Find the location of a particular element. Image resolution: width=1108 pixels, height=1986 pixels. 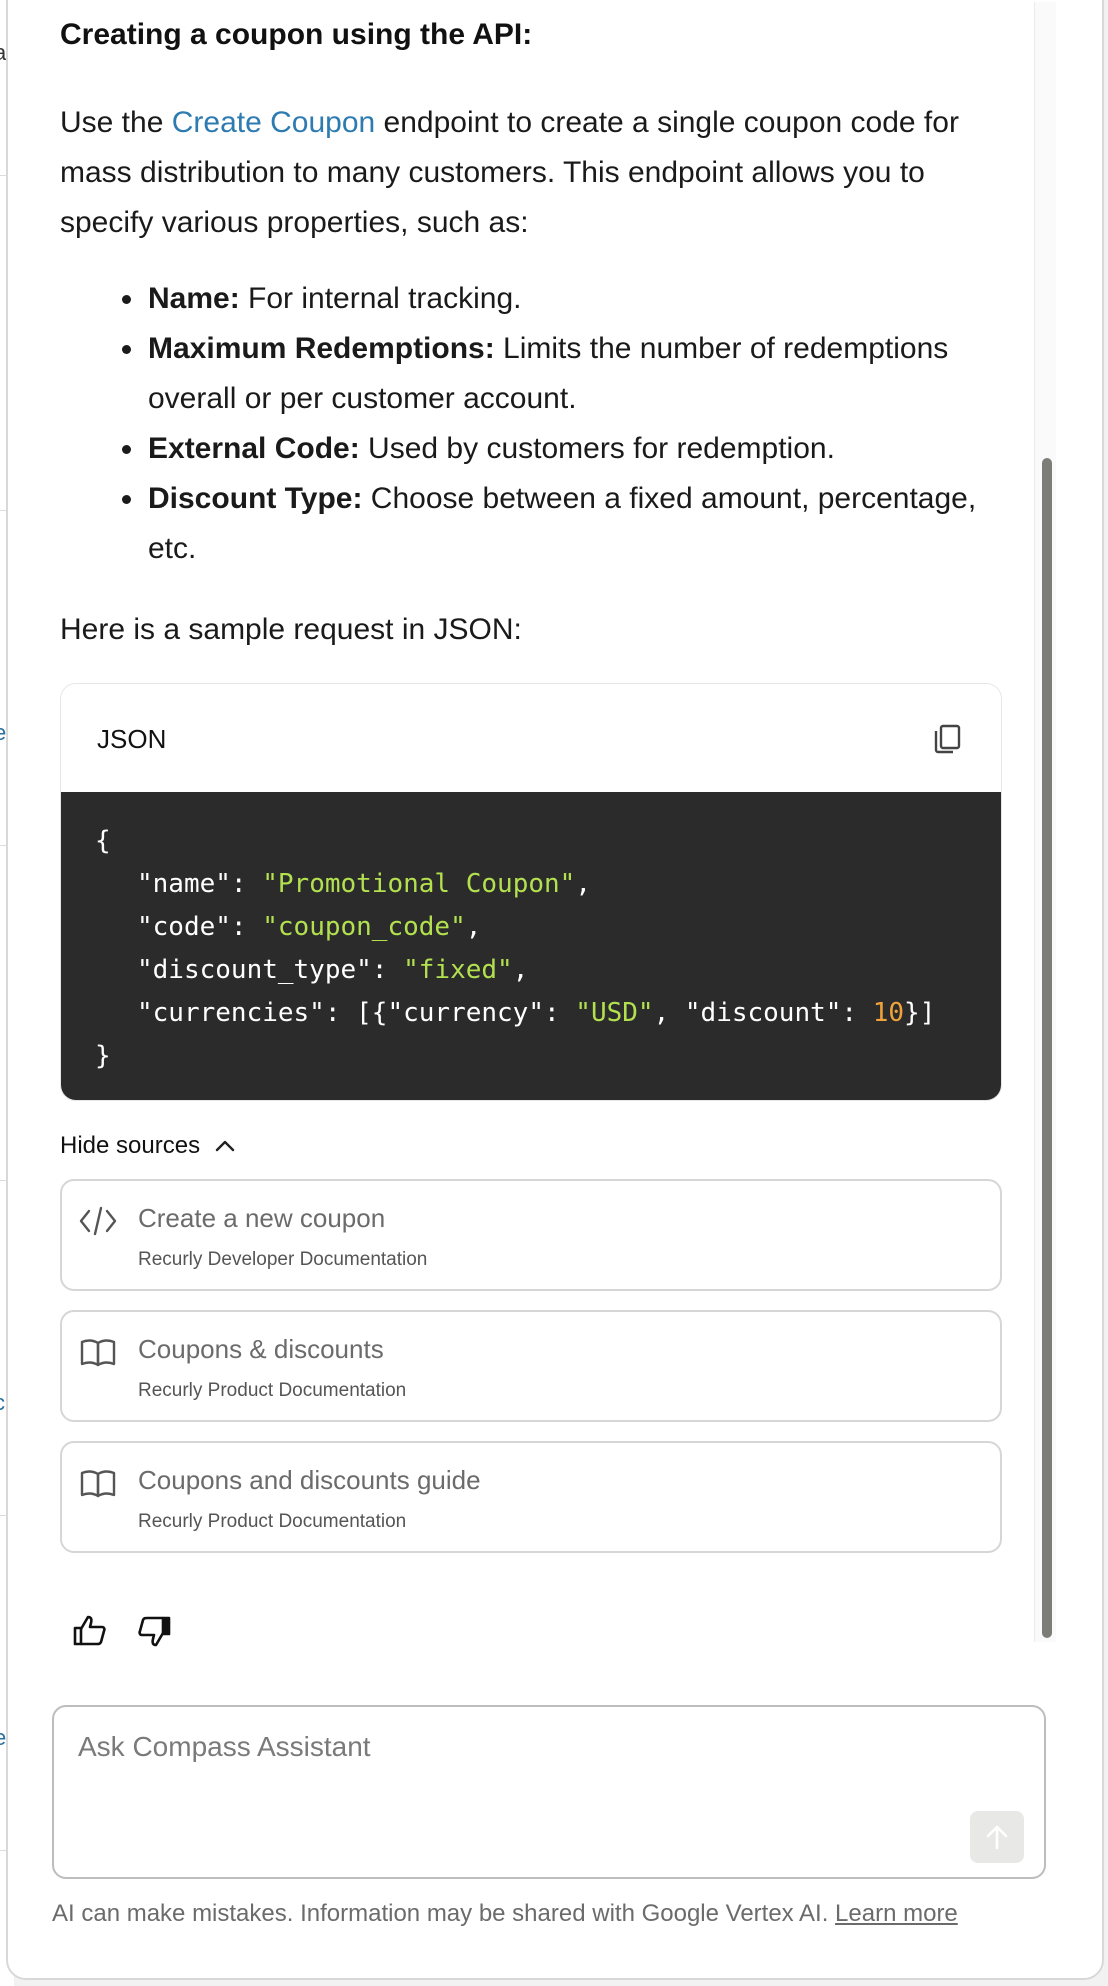

chevron-up-icon is located at coordinates (225, 1146).